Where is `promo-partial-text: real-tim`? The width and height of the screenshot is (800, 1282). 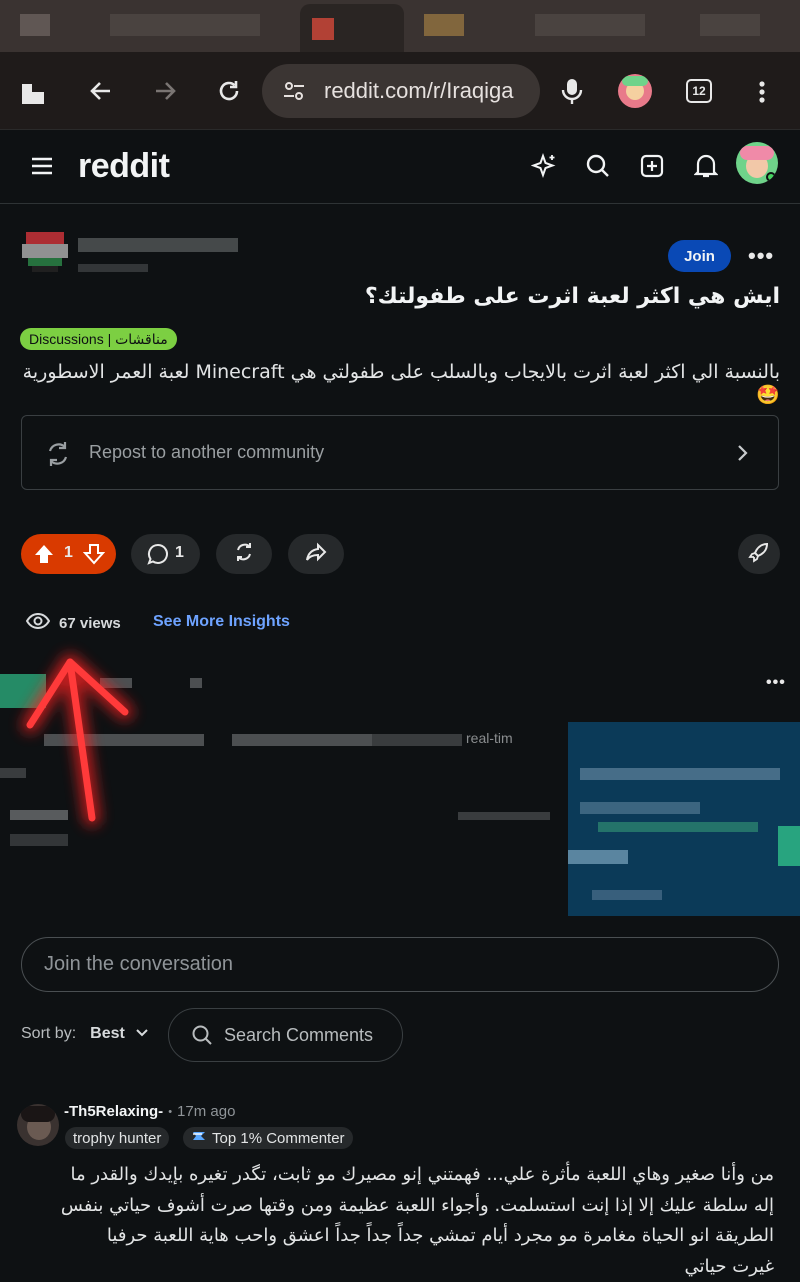 promo-partial-text: real-tim is located at coordinates (489, 738).